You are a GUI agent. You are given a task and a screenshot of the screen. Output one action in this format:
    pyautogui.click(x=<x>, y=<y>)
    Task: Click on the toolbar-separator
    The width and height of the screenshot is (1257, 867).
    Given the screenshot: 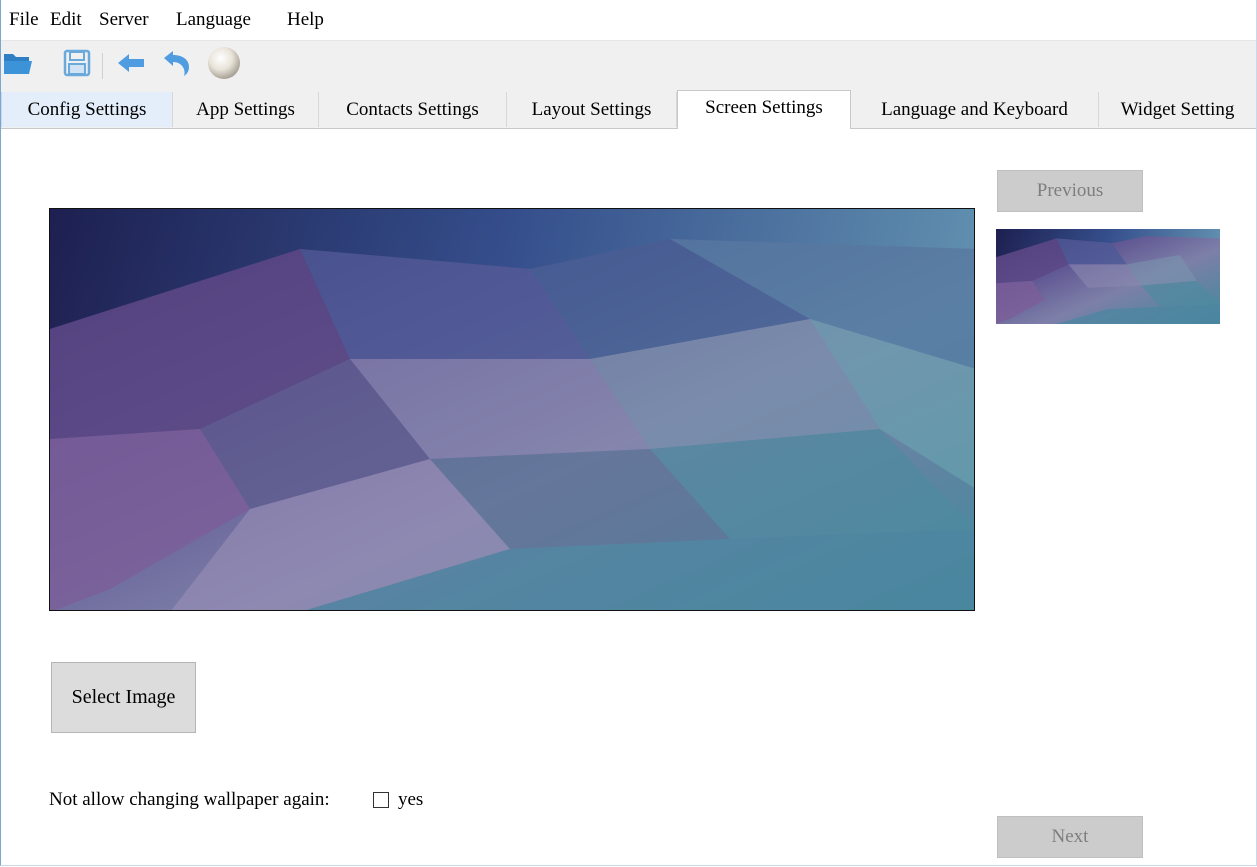 What is the action you would take?
    pyautogui.click(x=102, y=66)
    